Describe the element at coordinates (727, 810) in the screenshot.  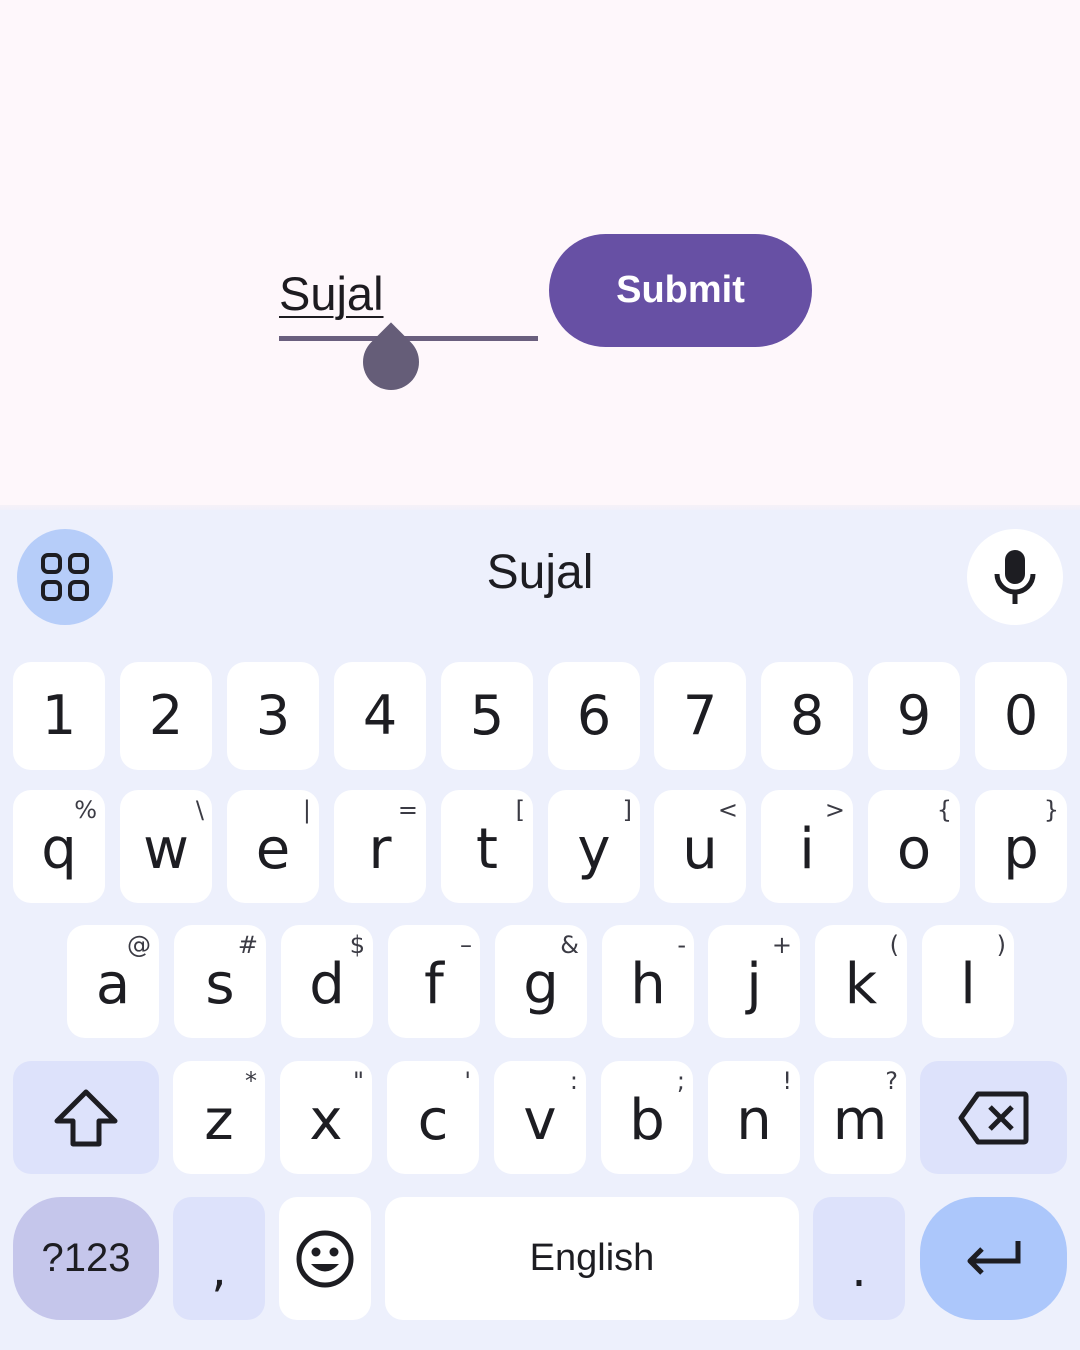
I see `key-u-hint: <` at that location.